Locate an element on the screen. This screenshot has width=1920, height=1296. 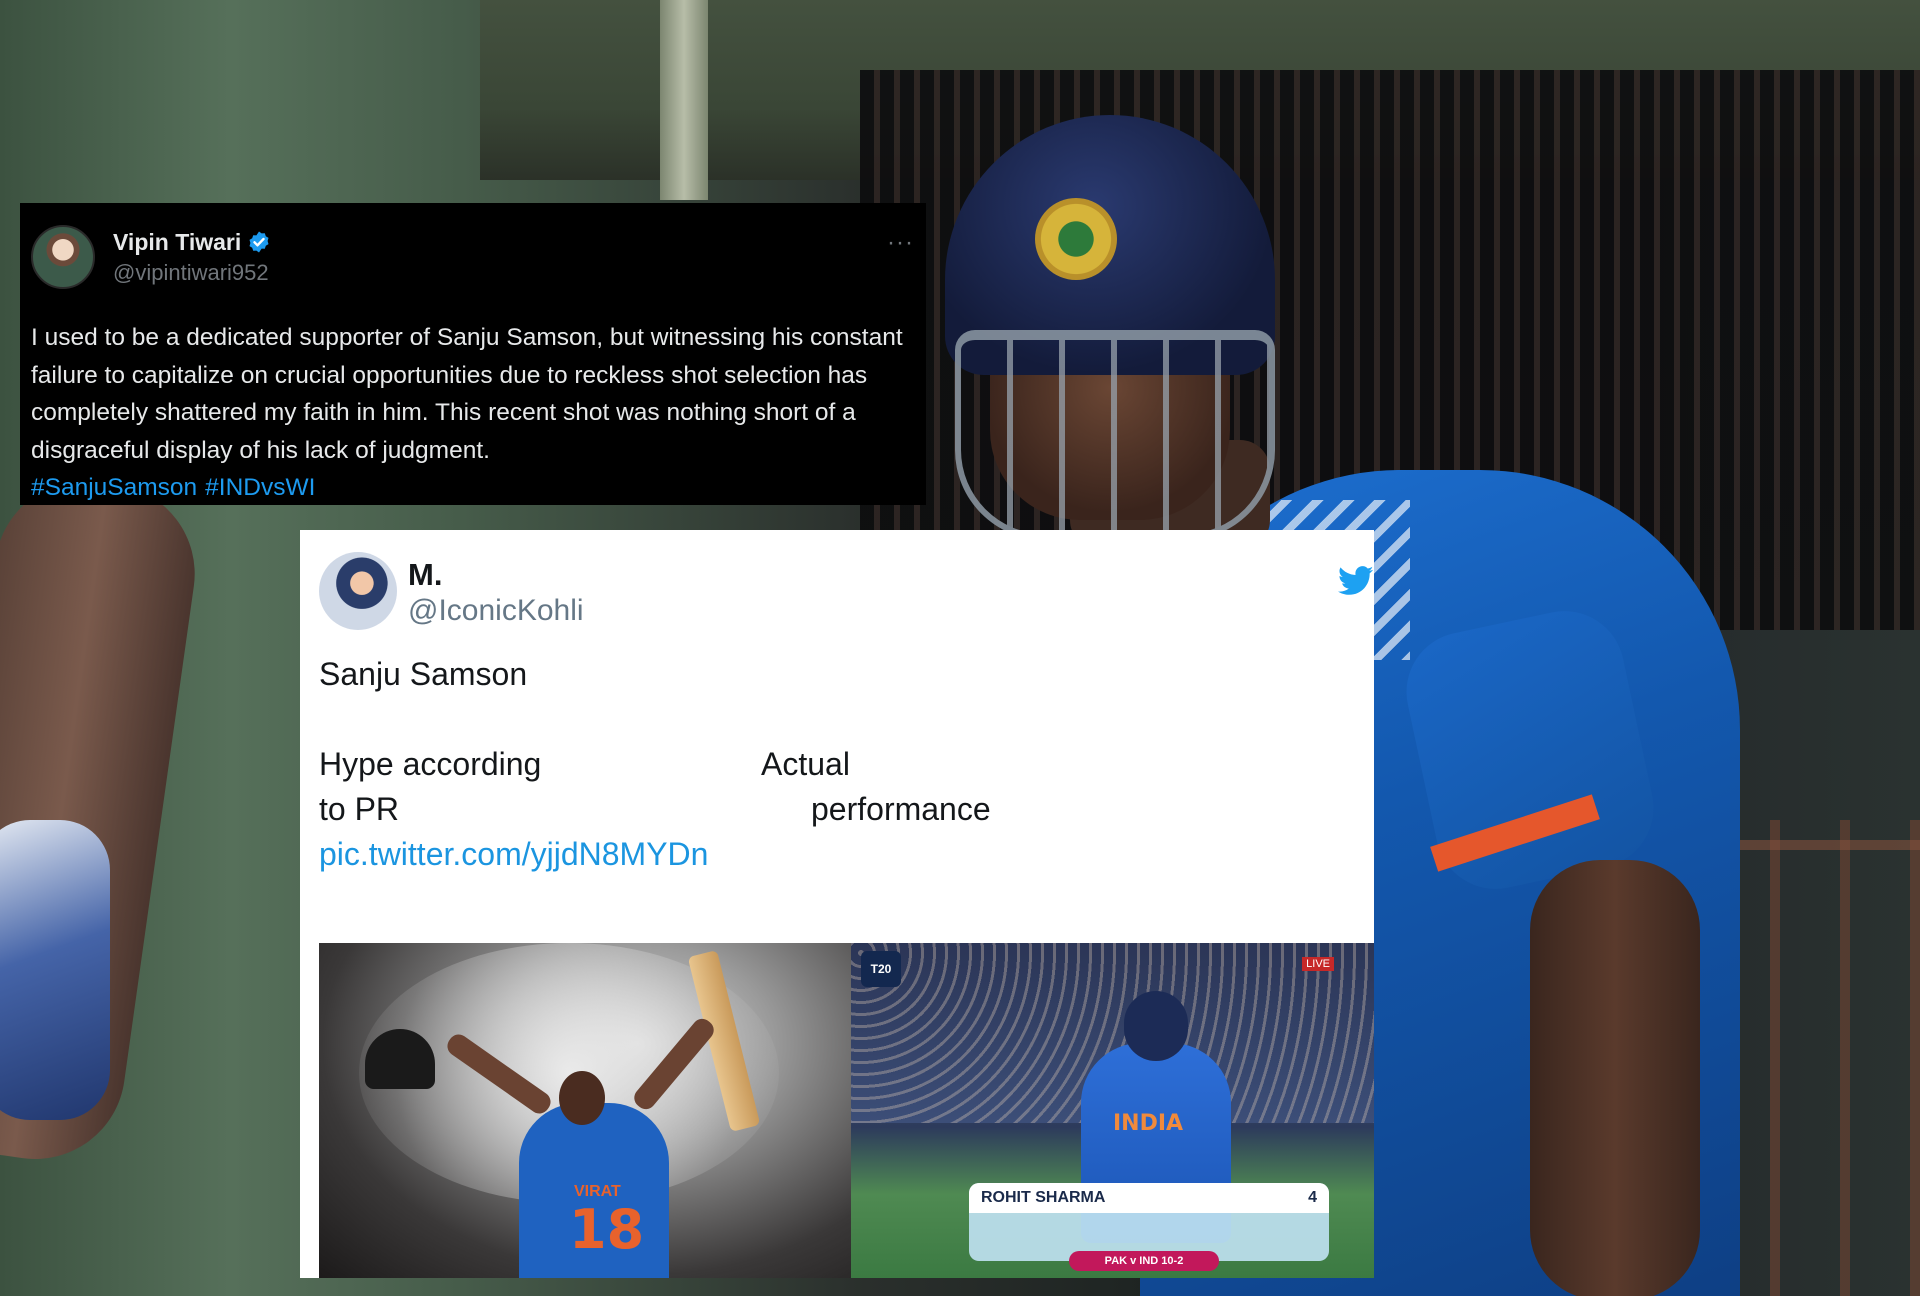
player-head is located at coordinates (582, 1098).